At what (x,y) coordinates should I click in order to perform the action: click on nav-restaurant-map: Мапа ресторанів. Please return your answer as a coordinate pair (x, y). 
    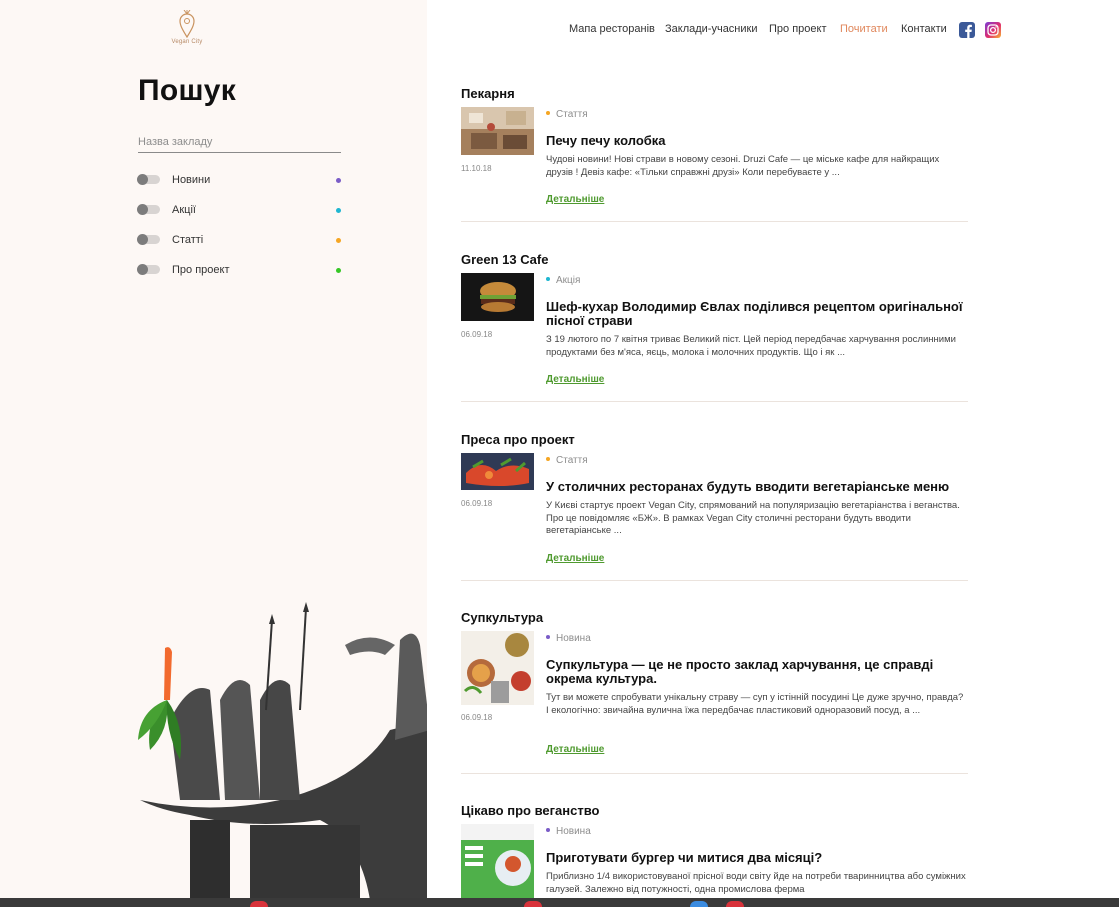
    Looking at the image, I should click on (612, 29).